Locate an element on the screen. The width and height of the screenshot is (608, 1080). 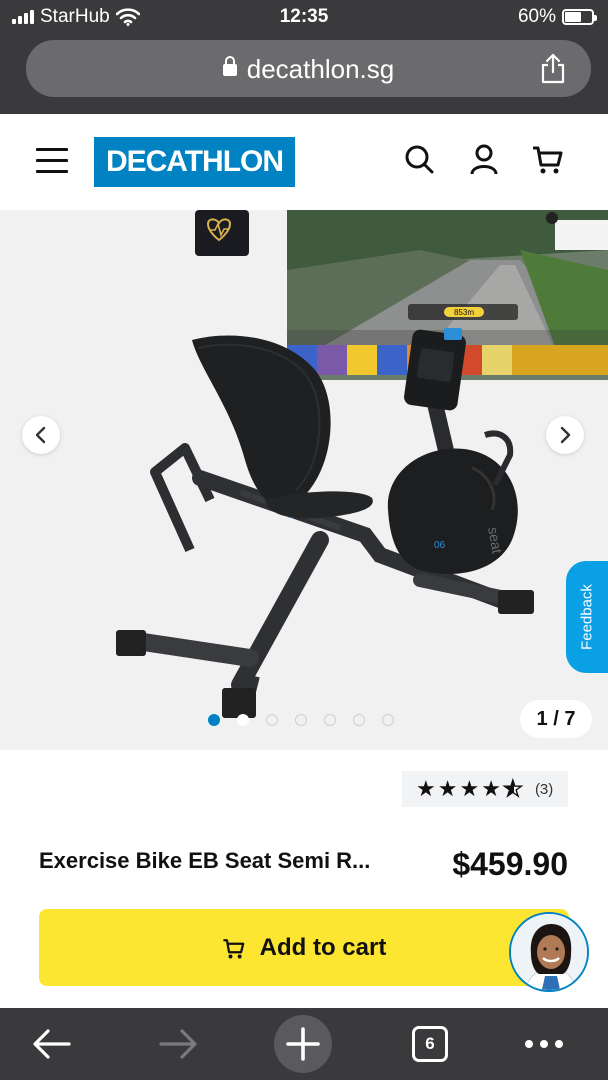
url-bar: decathlon.sg is located at coordinates (308, 68).